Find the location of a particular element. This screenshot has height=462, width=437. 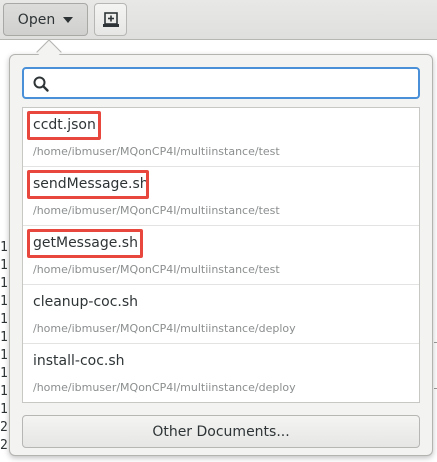

new-document-button is located at coordinates (110, 19).